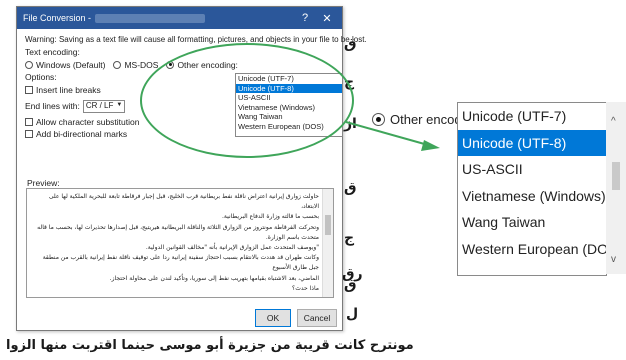 The width and height of the screenshot is (626, 360). I want to click on zoom-encoding-option: Wang Taiwan, so click(532, 222).